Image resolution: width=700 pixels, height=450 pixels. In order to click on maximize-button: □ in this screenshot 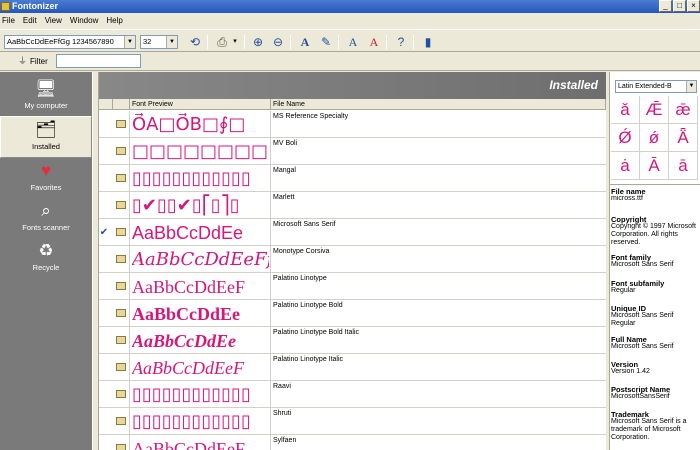, I will do `click(679, 6)`.